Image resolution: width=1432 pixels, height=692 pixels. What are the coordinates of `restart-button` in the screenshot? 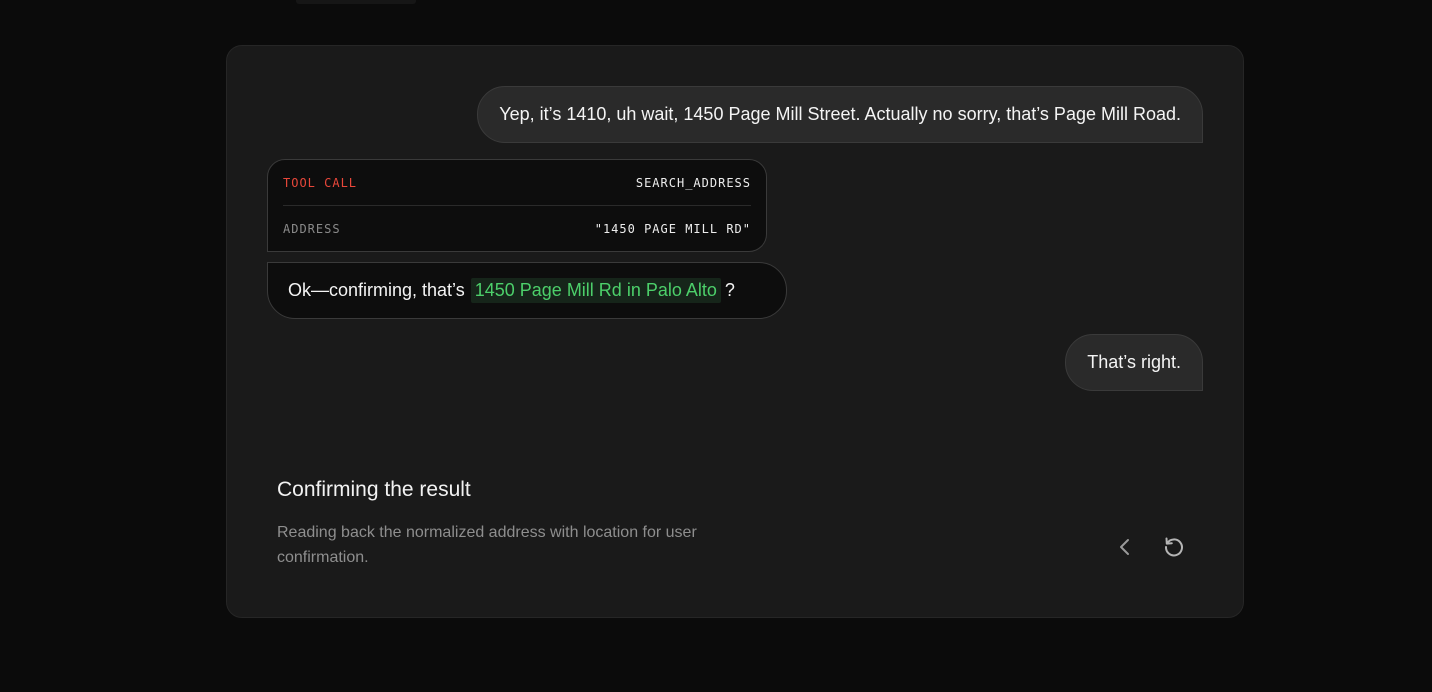 It's located at (1174, 547).